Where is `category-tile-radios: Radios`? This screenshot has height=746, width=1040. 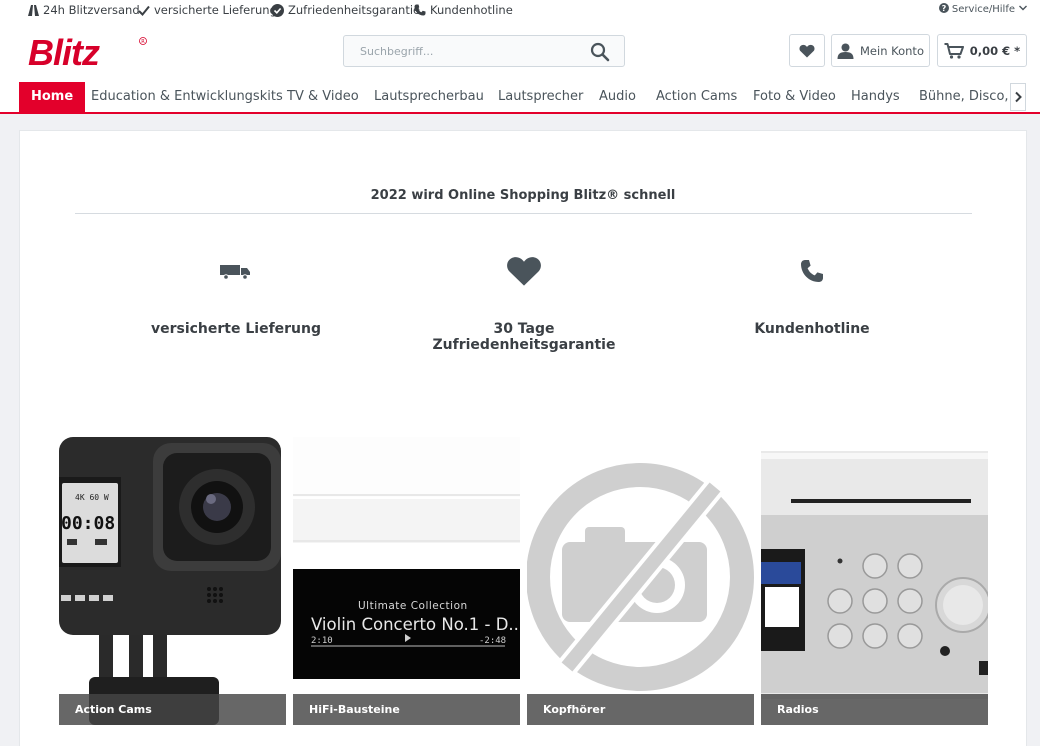
category-tile-radios: Radios is located at coordinates (874, 581).